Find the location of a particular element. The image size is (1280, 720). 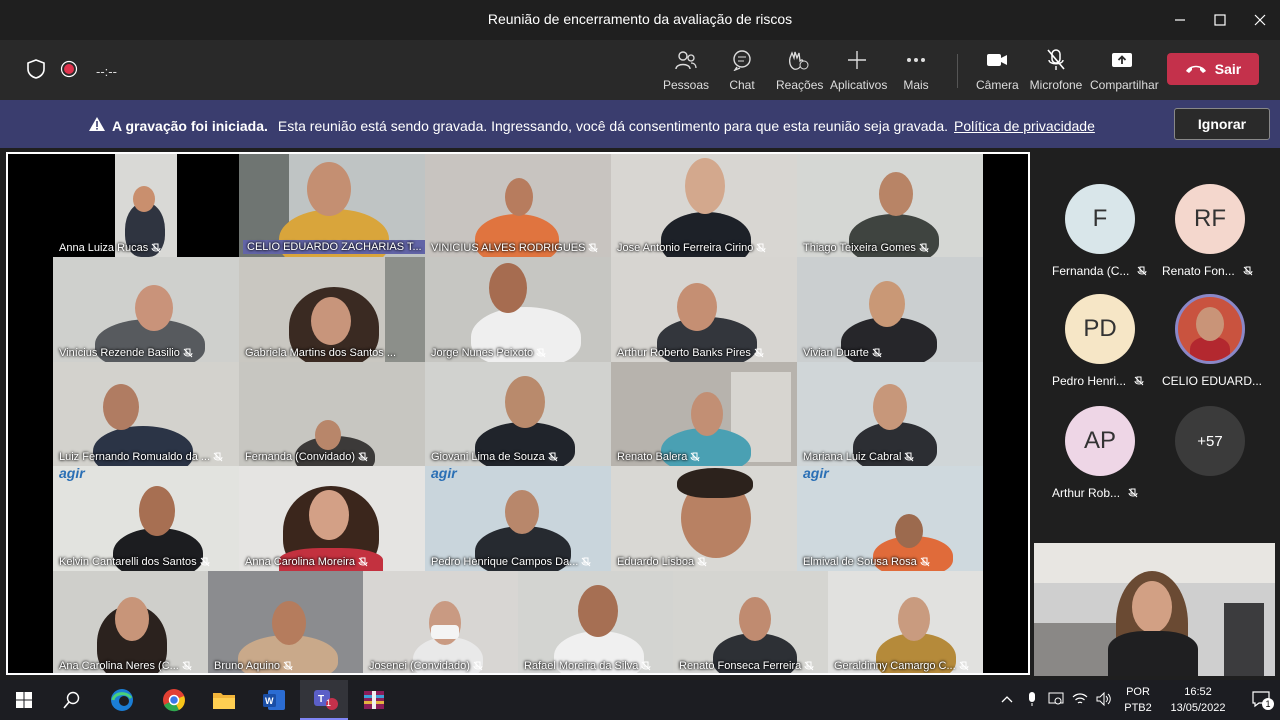

word-icon: W is located at coordinates (274, 700).